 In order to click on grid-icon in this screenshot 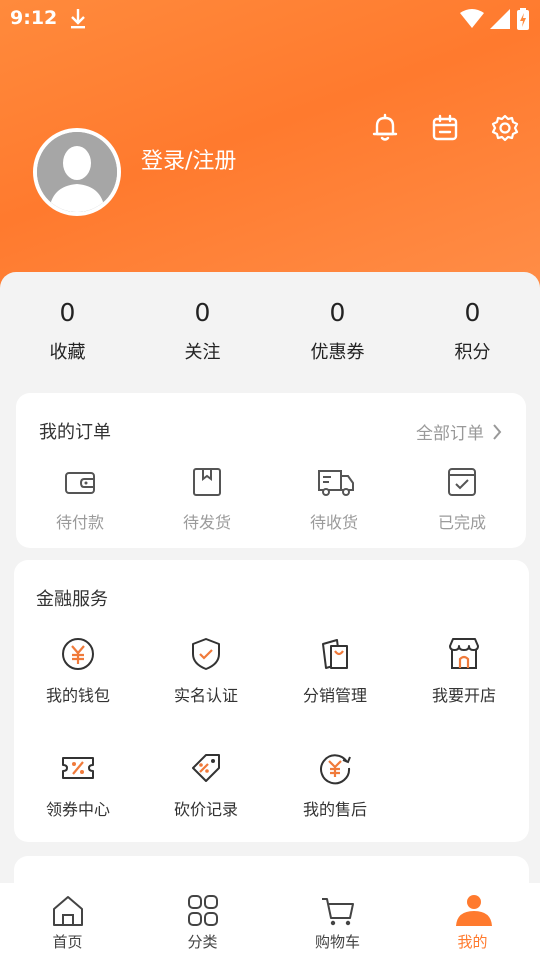, I will do `click(202, 910)`.